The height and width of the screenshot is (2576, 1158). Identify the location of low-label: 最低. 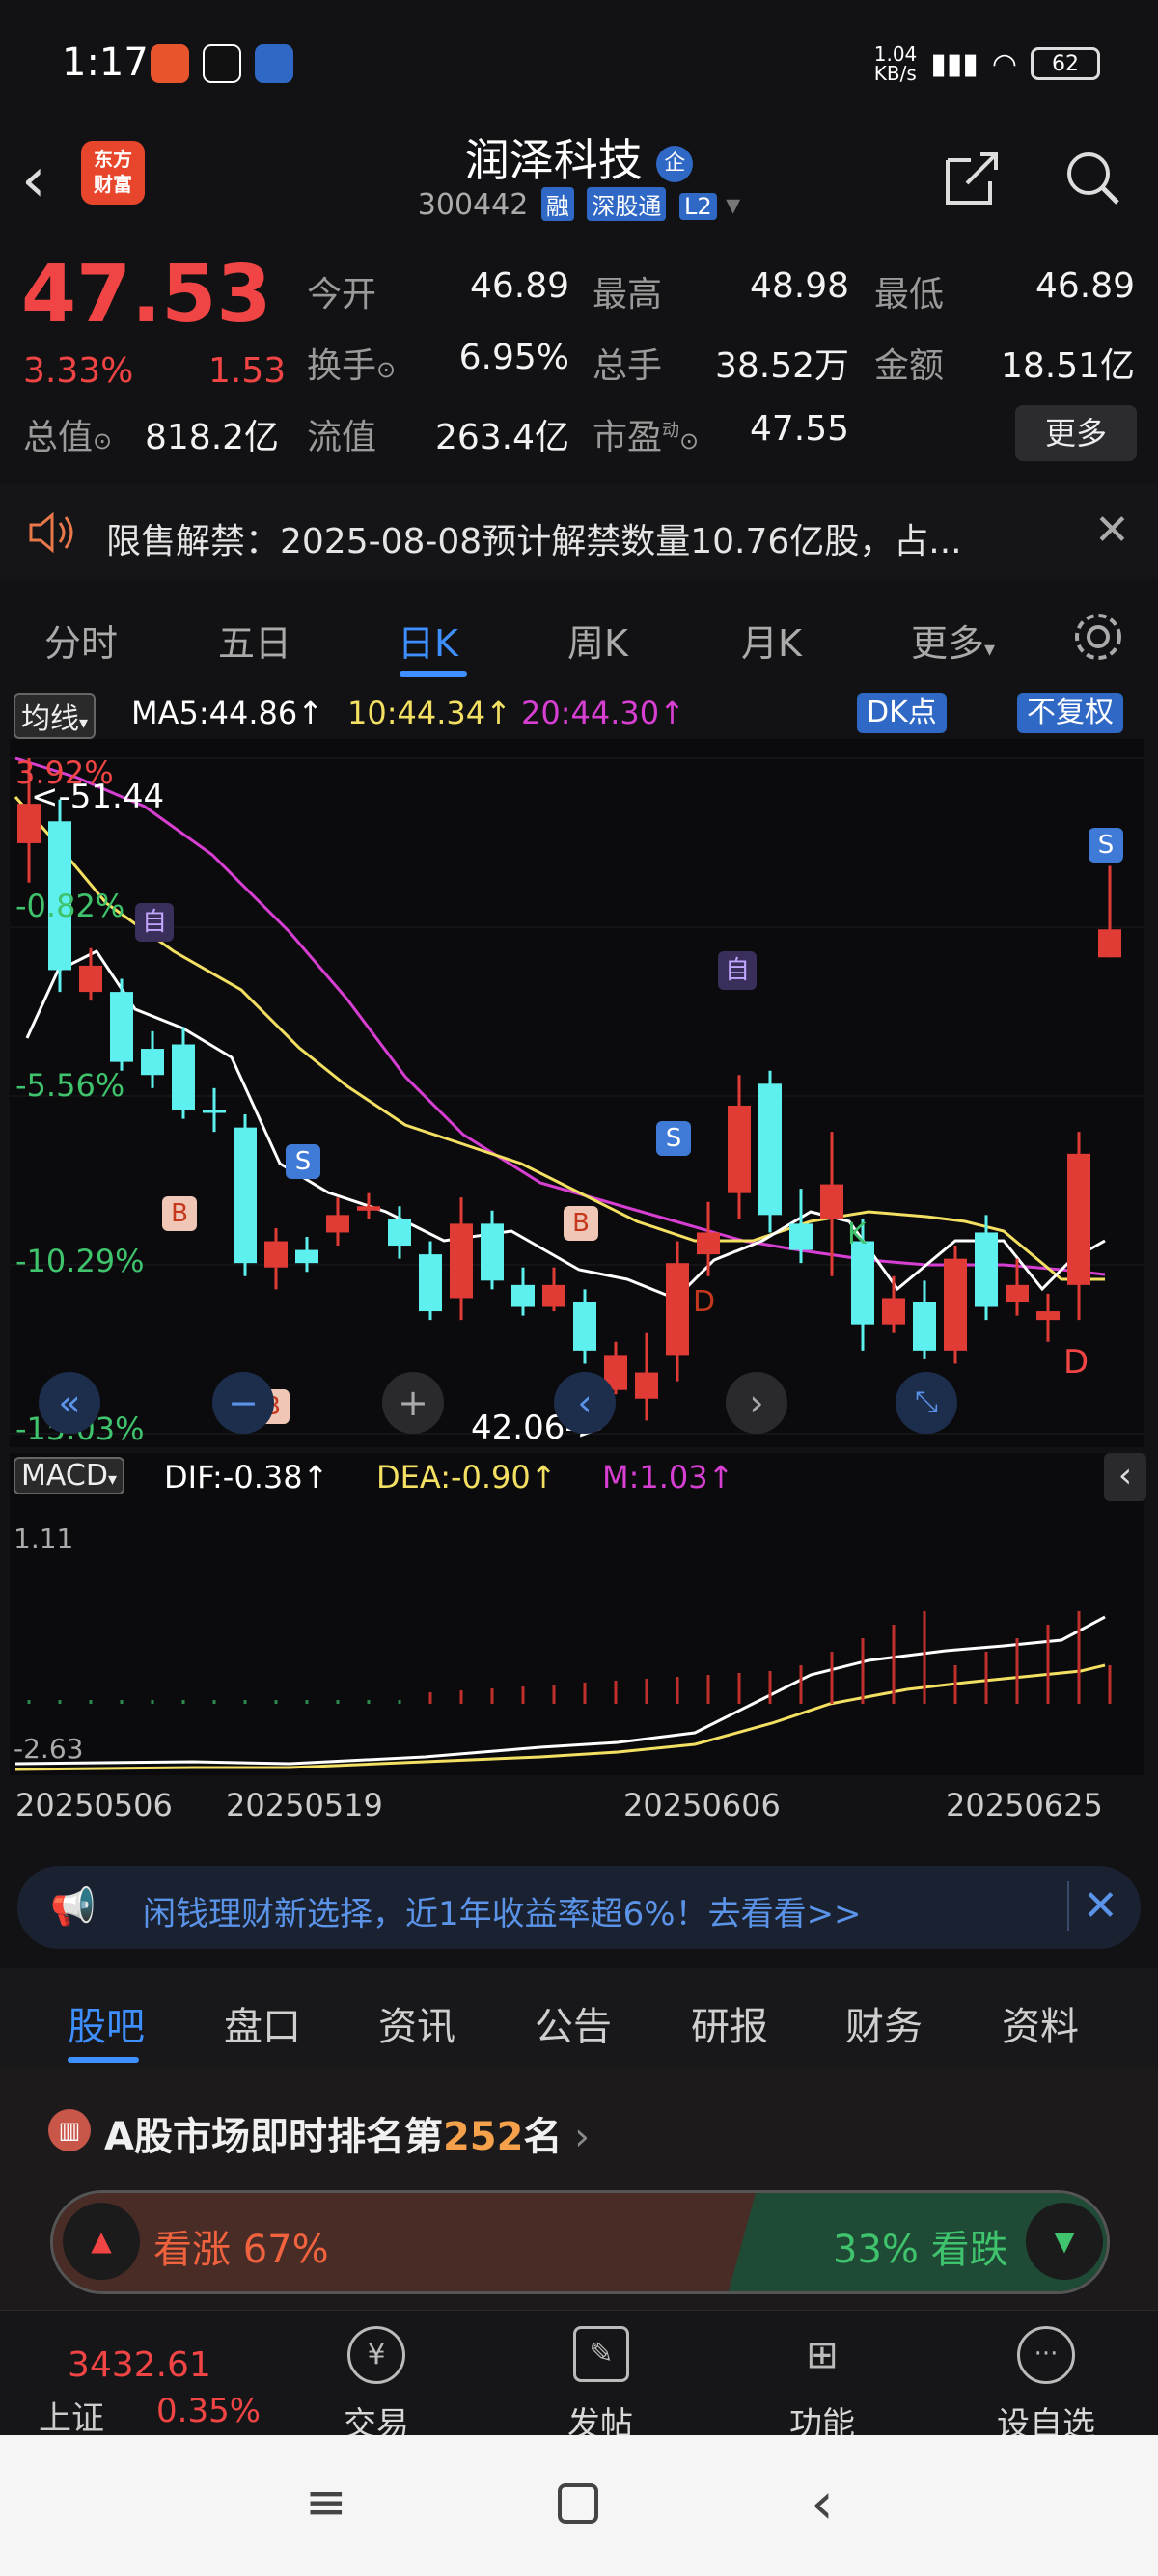
(909, 295).